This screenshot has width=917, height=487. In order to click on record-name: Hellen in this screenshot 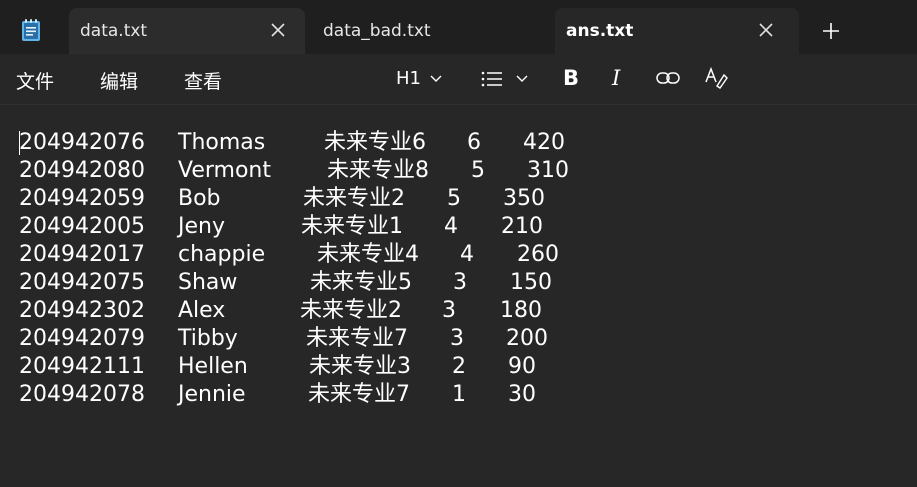, I will do `click(213, 366)`.